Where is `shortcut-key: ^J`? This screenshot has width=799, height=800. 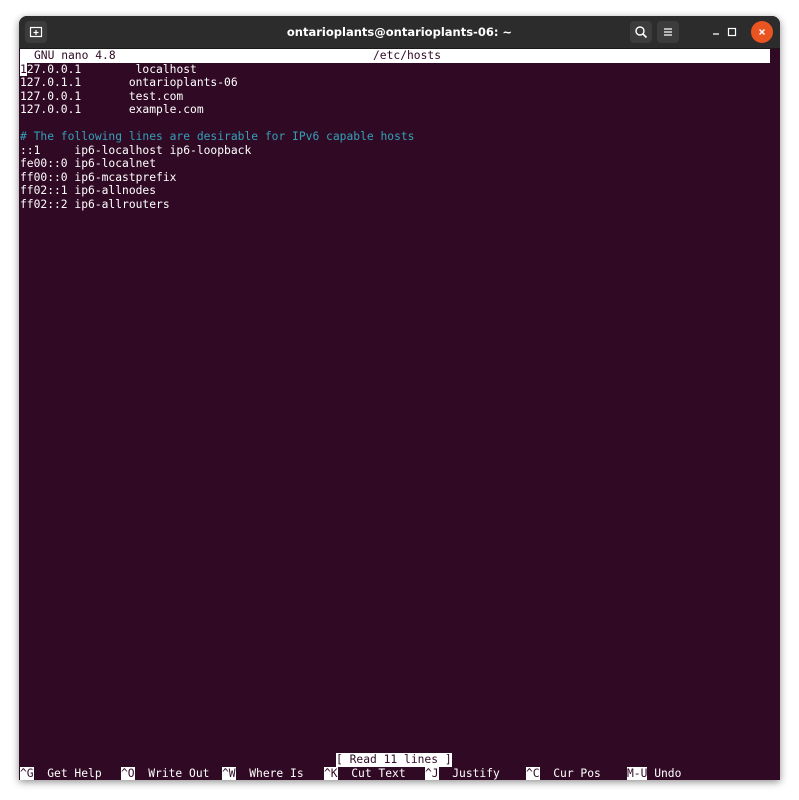
shortcut-key: ^J is located at coordinates (432, 773).